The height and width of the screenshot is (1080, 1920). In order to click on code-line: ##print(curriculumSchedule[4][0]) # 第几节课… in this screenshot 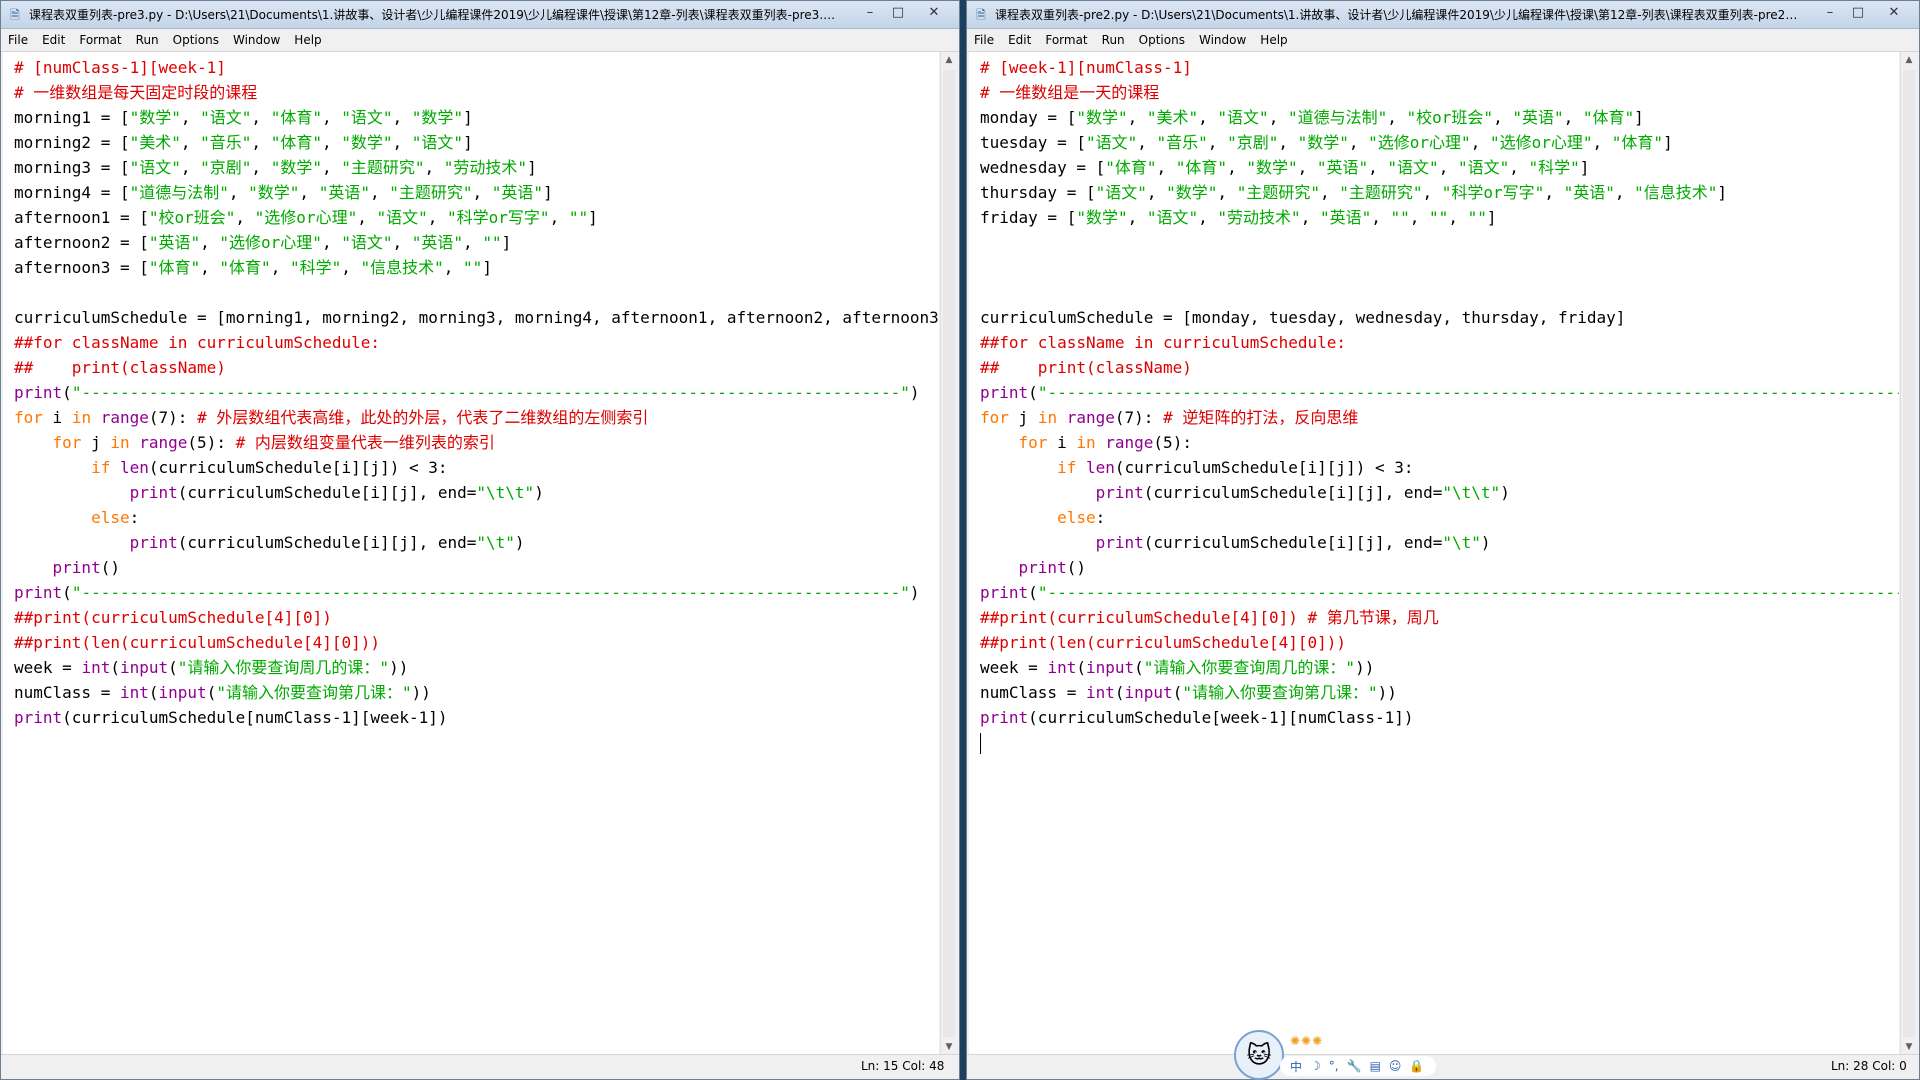, I will do `click(1439, 617)`.